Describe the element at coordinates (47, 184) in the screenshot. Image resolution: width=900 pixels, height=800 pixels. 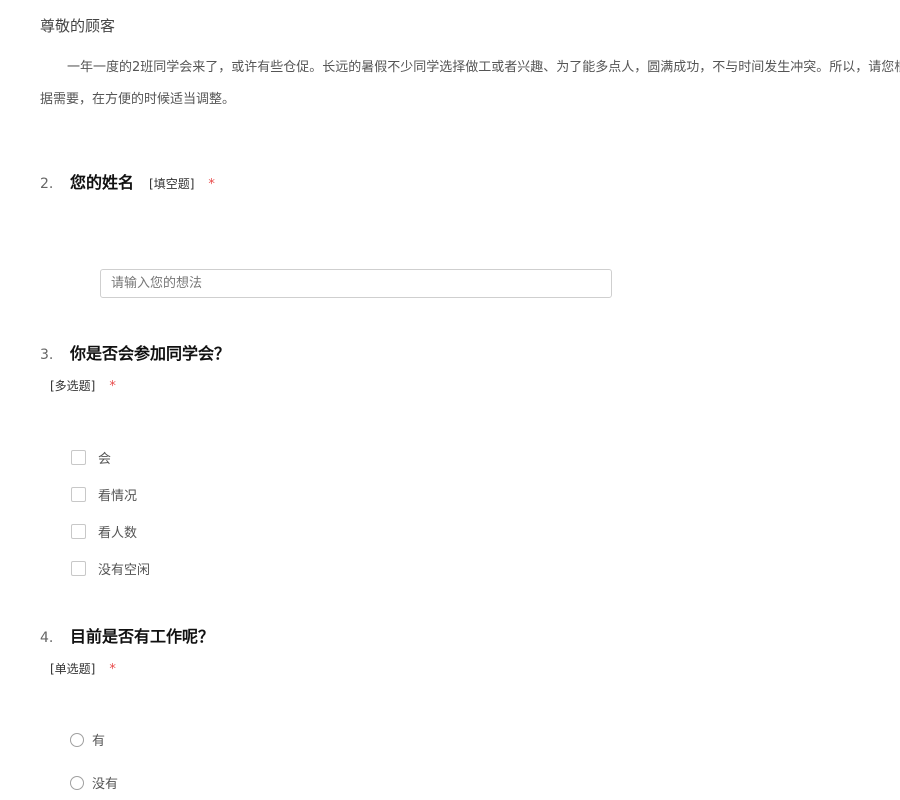
I see `question-number: 2.` at that location.